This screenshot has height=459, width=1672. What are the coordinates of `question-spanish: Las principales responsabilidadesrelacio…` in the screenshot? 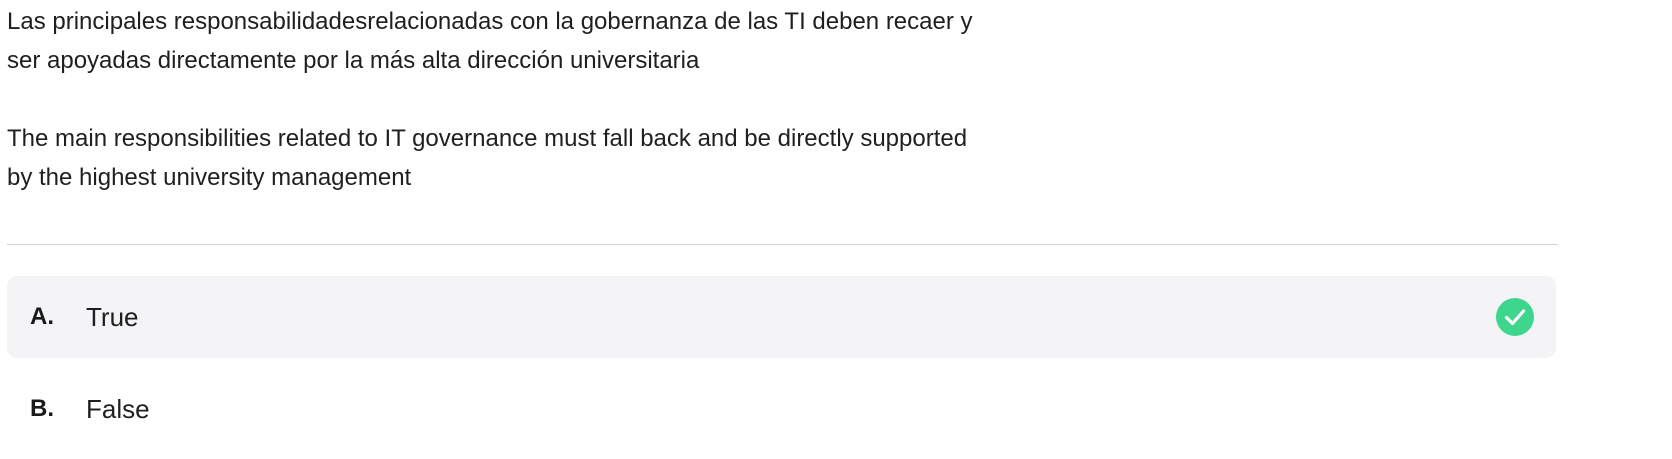 It's located at (490, 41).